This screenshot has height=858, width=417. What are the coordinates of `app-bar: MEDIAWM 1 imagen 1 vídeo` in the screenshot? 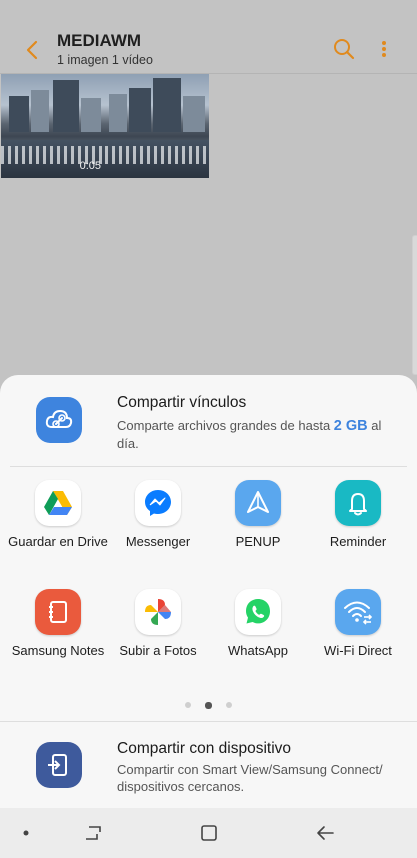 It's located at (208, 37).